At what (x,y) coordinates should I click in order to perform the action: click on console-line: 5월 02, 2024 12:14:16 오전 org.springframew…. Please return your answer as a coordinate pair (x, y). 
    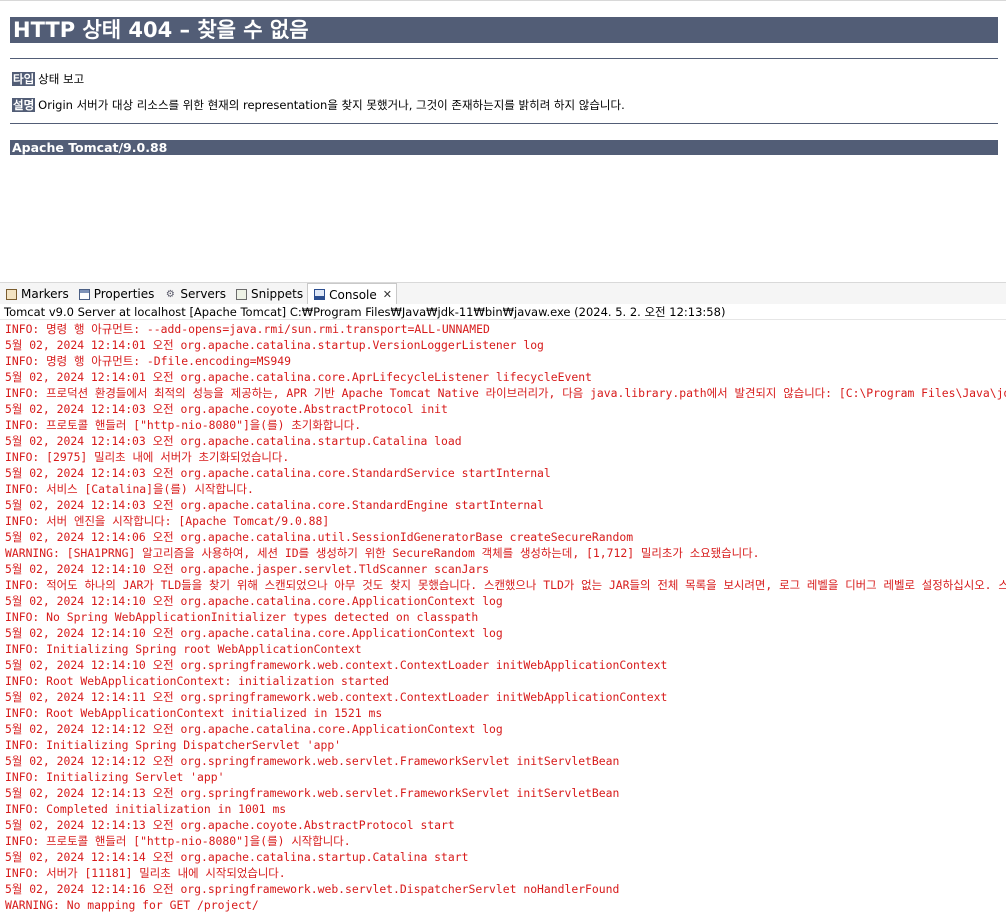
    Looking at the image, I should click on (312, 889).